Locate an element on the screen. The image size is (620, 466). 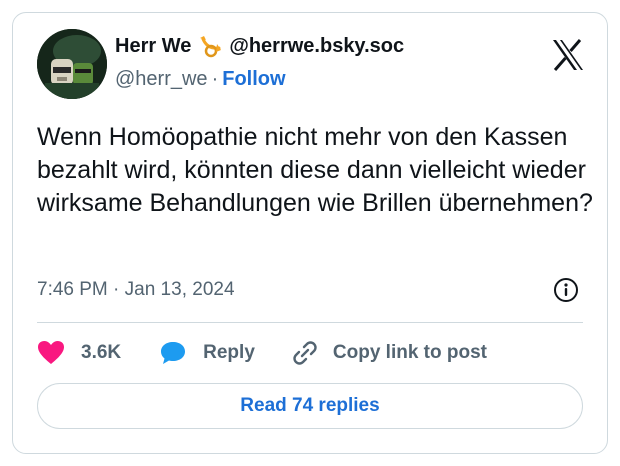
avatar is located at coordinates (72, 64).